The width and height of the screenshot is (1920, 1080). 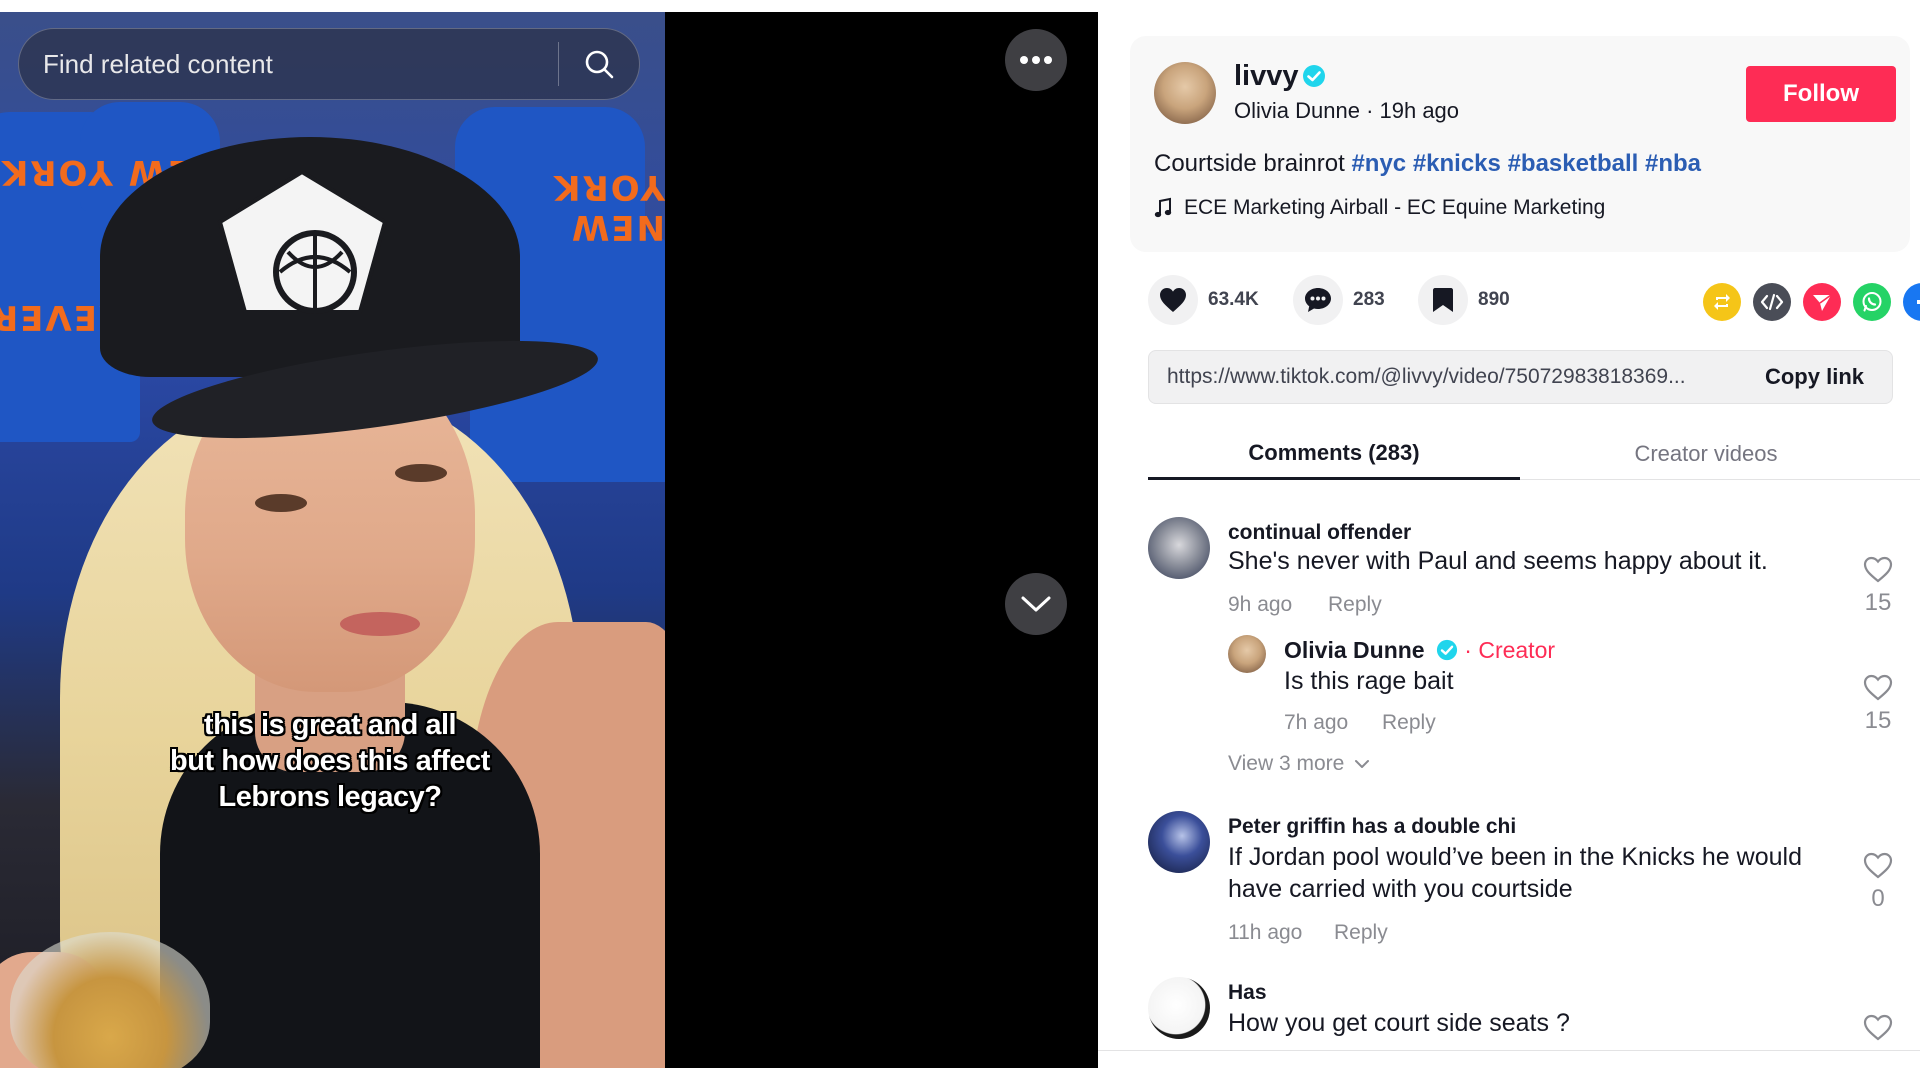 What do you see at coordinates (1878, 898) in the screenshot?
I see `comment-like-count: 0` at bounding box center [1878, 898].